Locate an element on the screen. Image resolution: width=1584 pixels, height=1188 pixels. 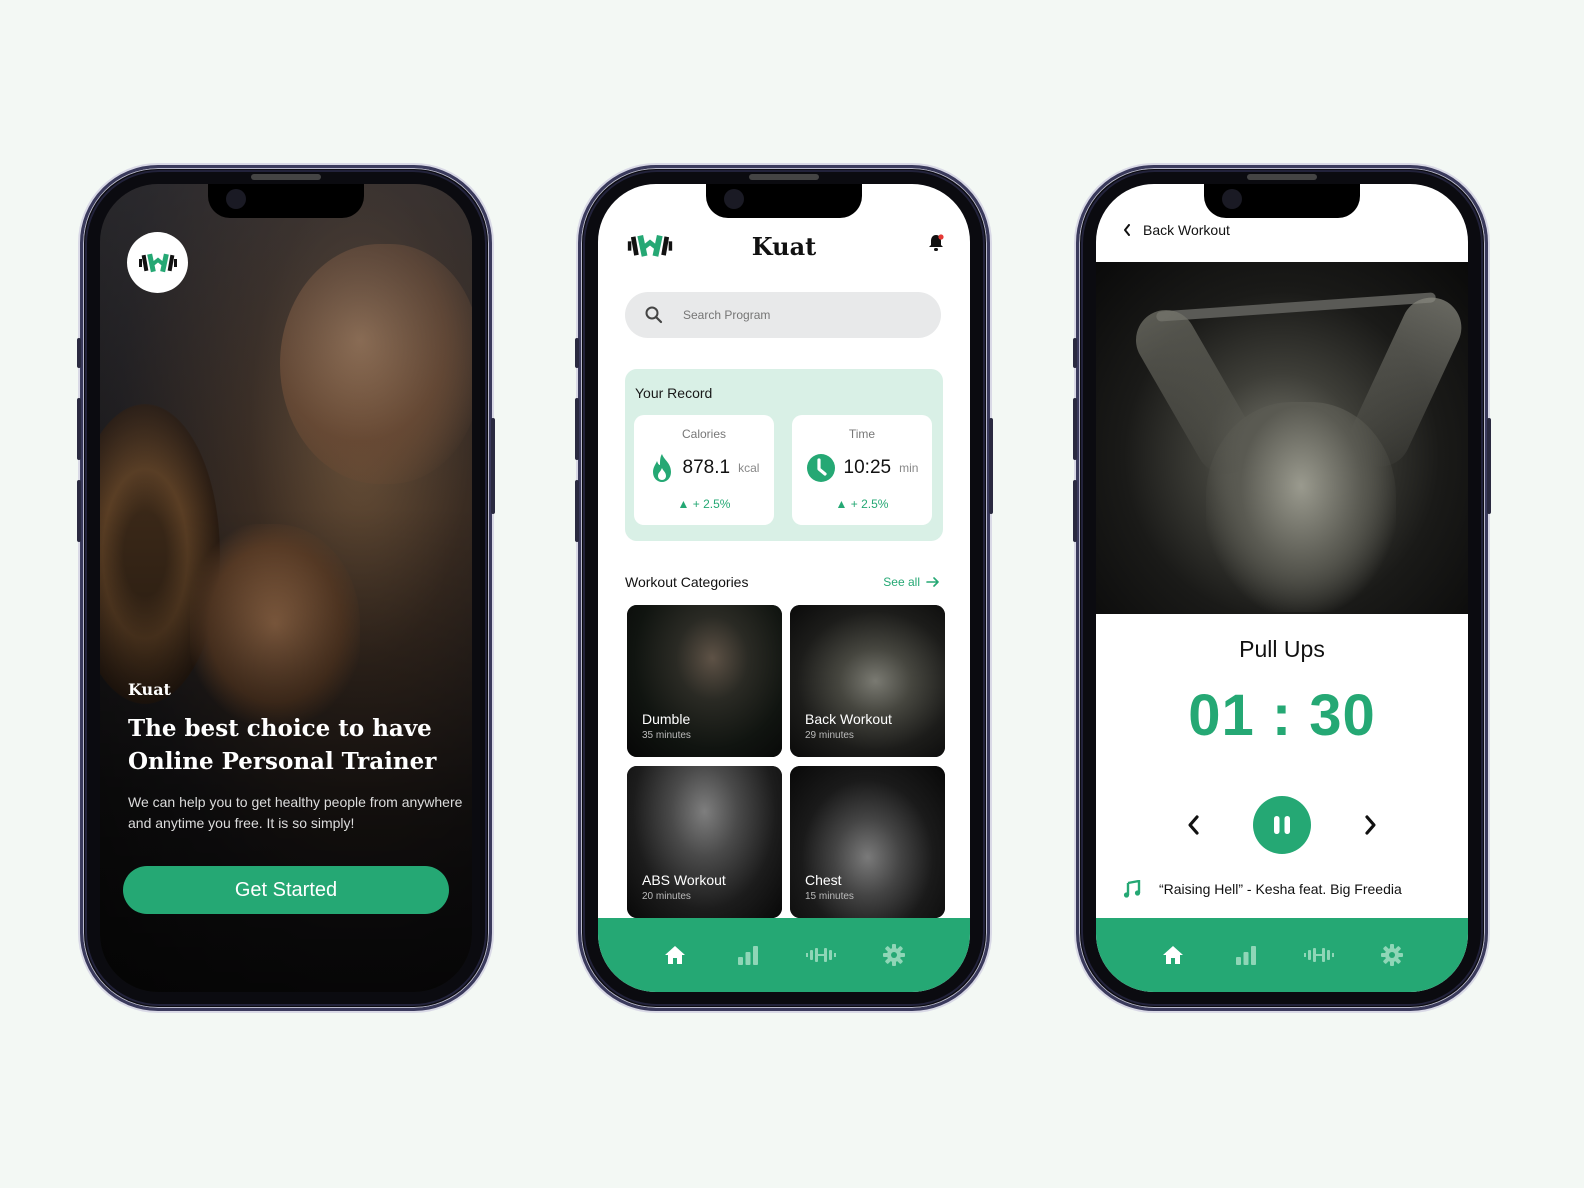
category-name: Dumble is located at coordinates (666, 719).